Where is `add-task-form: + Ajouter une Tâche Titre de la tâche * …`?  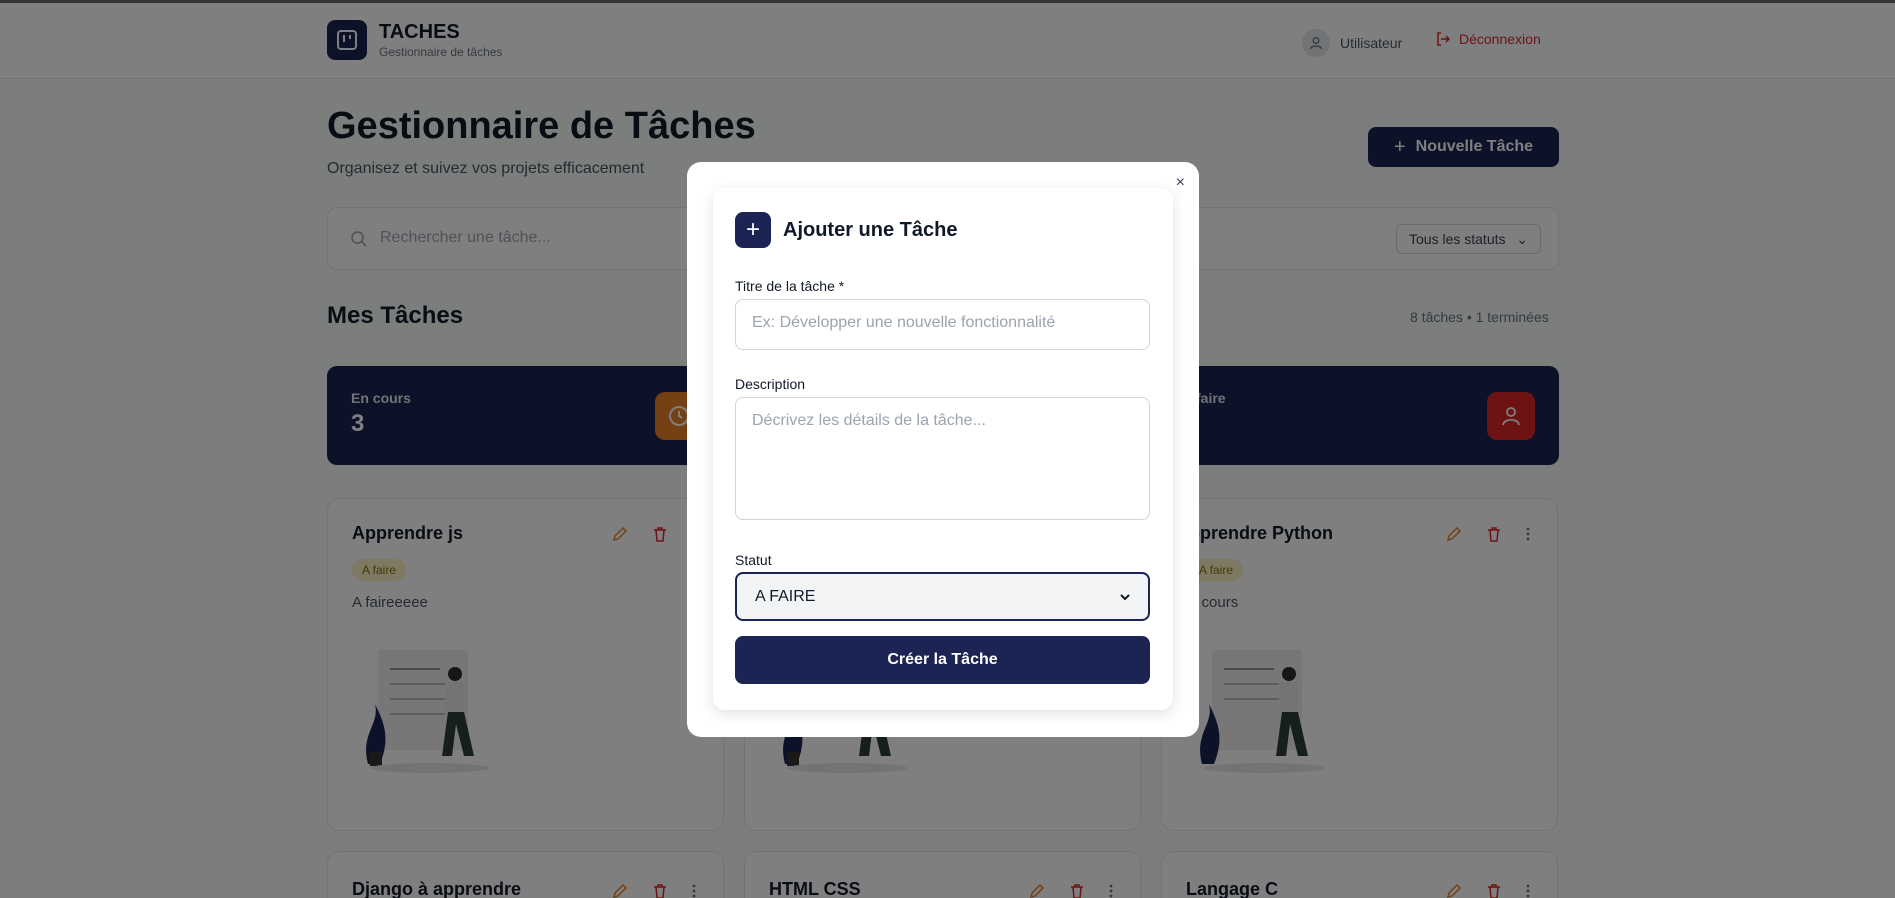 add-task-form: + Ajouter une Tâche Titre de la tâche * … is located at coordinates (943, 449).